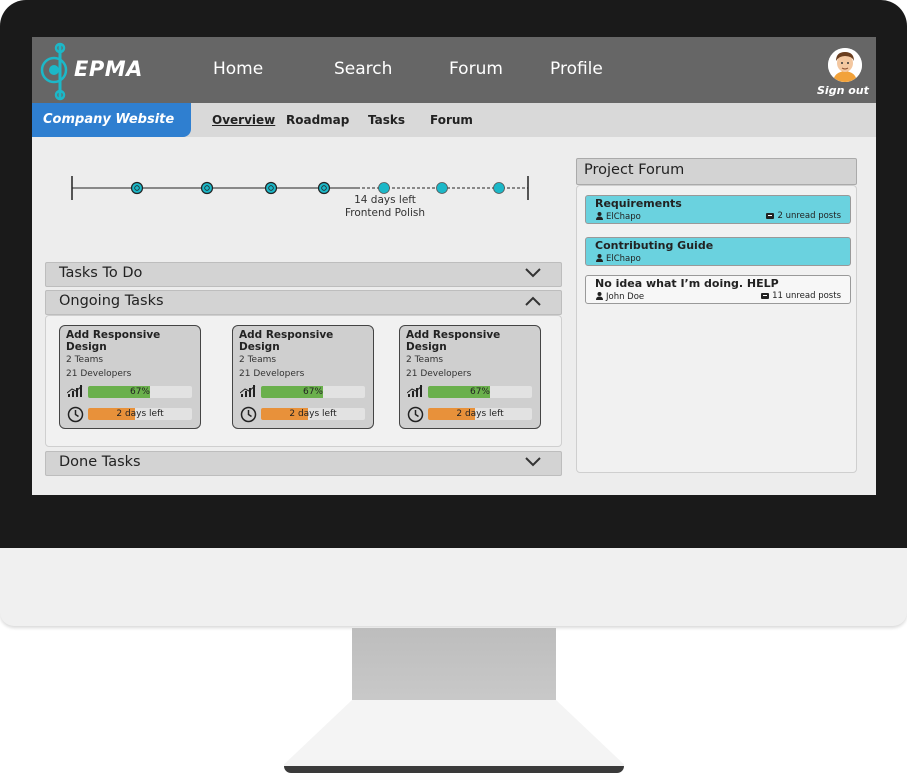  I want to click on post-title: Requirements, so click(638, 203).